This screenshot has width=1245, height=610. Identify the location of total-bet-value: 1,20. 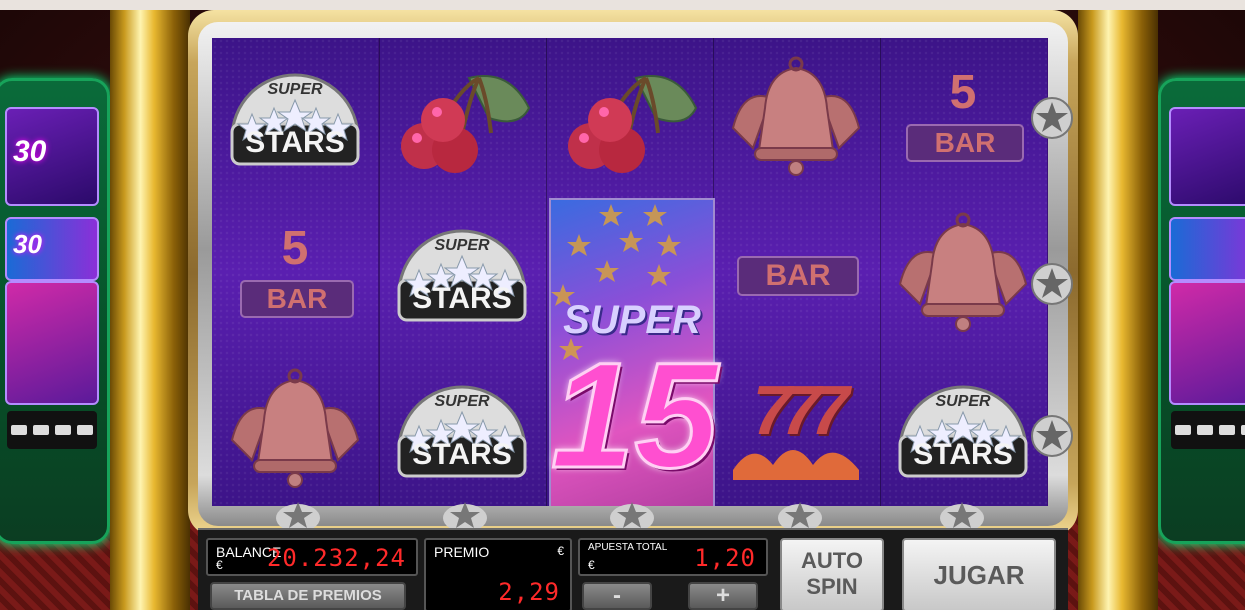
(725, 558).